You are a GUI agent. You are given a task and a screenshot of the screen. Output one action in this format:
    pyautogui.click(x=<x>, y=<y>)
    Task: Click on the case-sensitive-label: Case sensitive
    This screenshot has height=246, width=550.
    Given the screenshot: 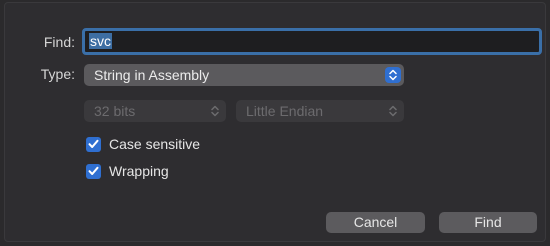 What is the action you would take?
    pyautogui.click(x=155, y=144)
    